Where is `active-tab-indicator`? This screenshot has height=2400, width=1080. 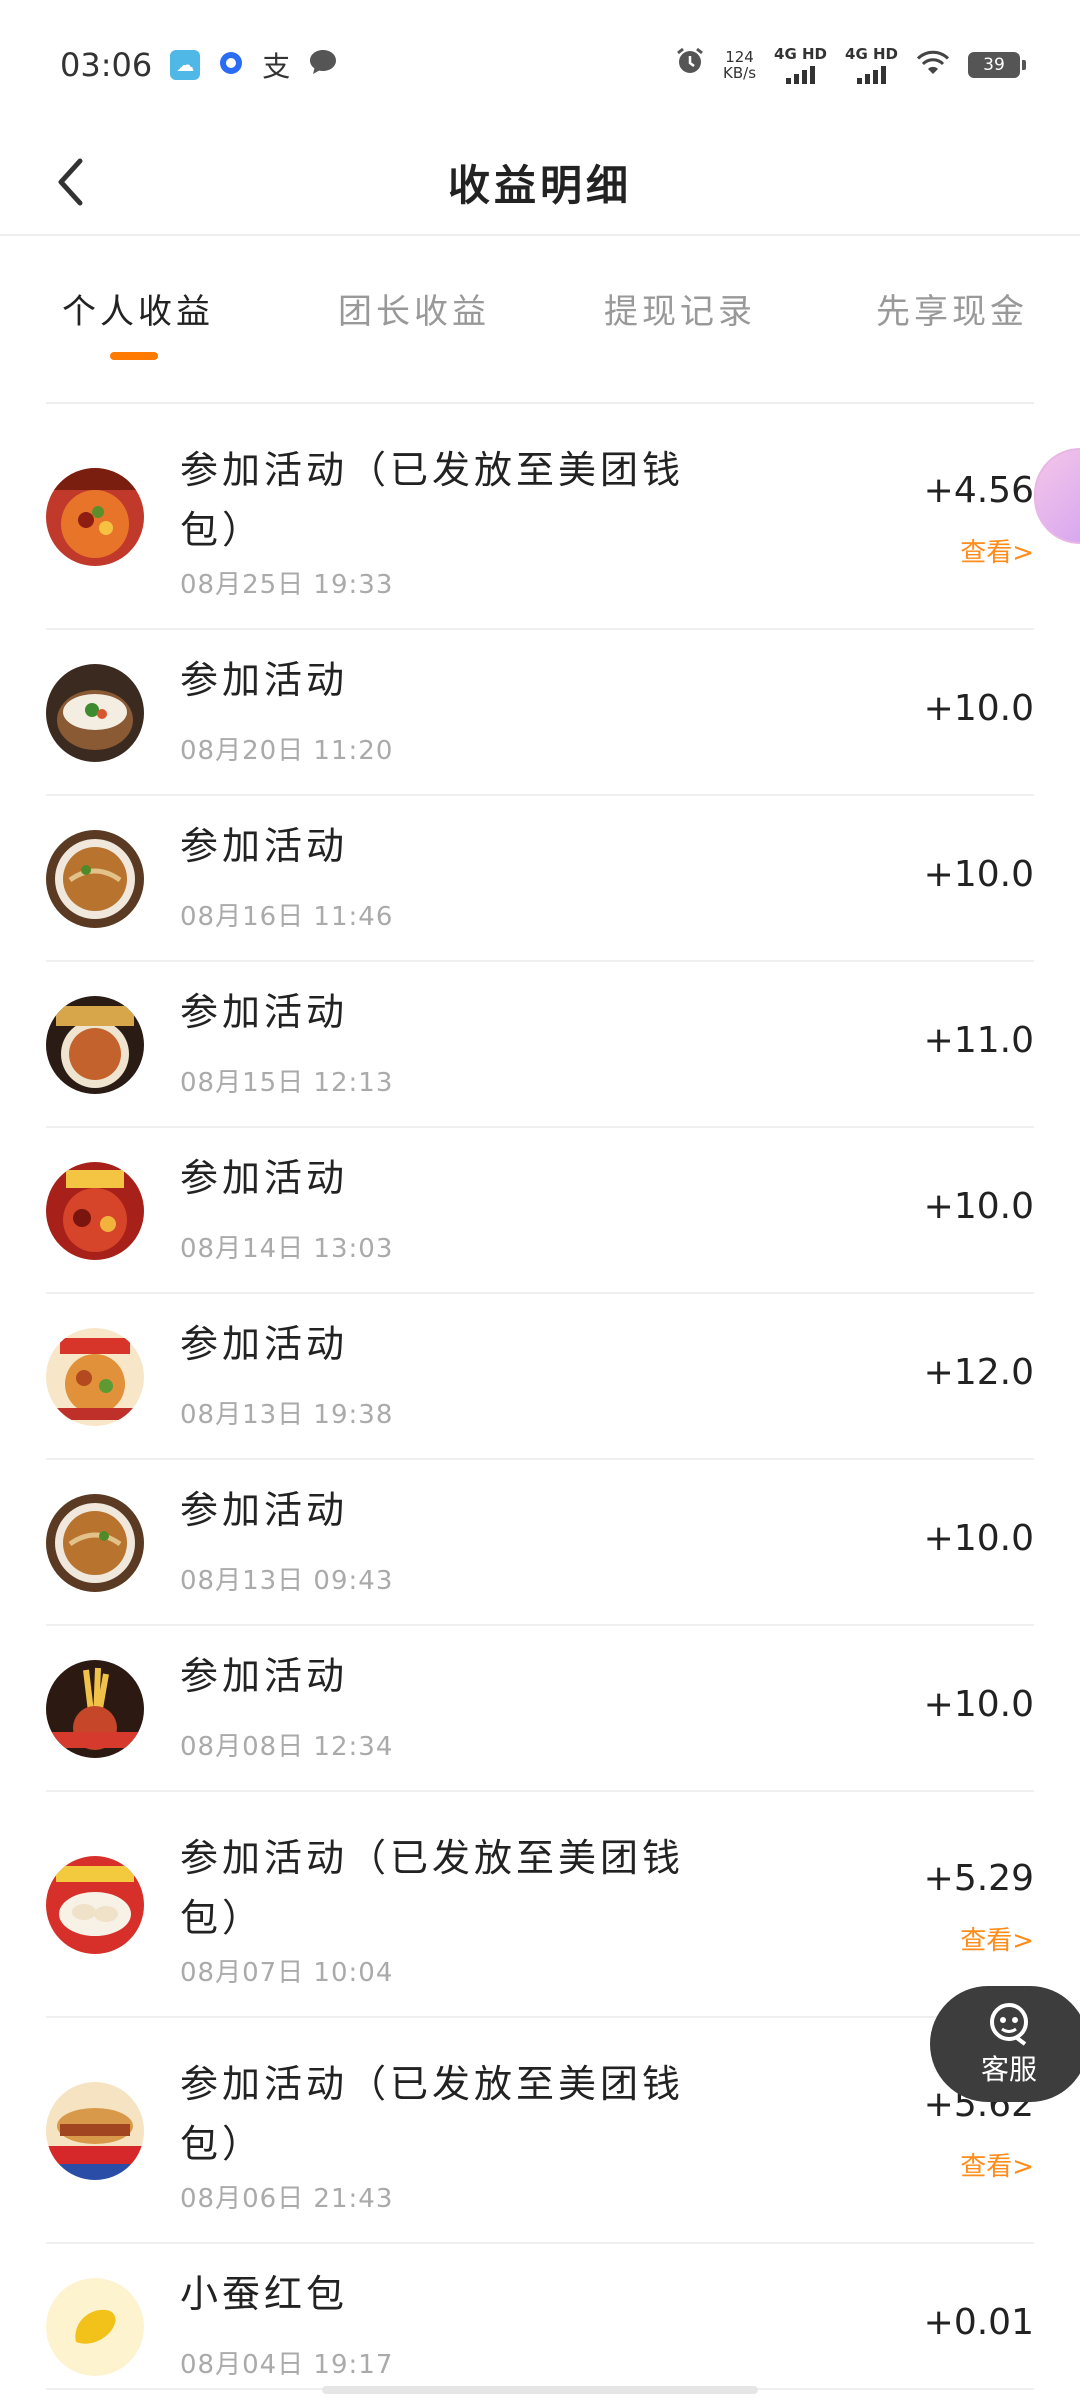
active-tab-indicator is located at coordinates (134, 356).